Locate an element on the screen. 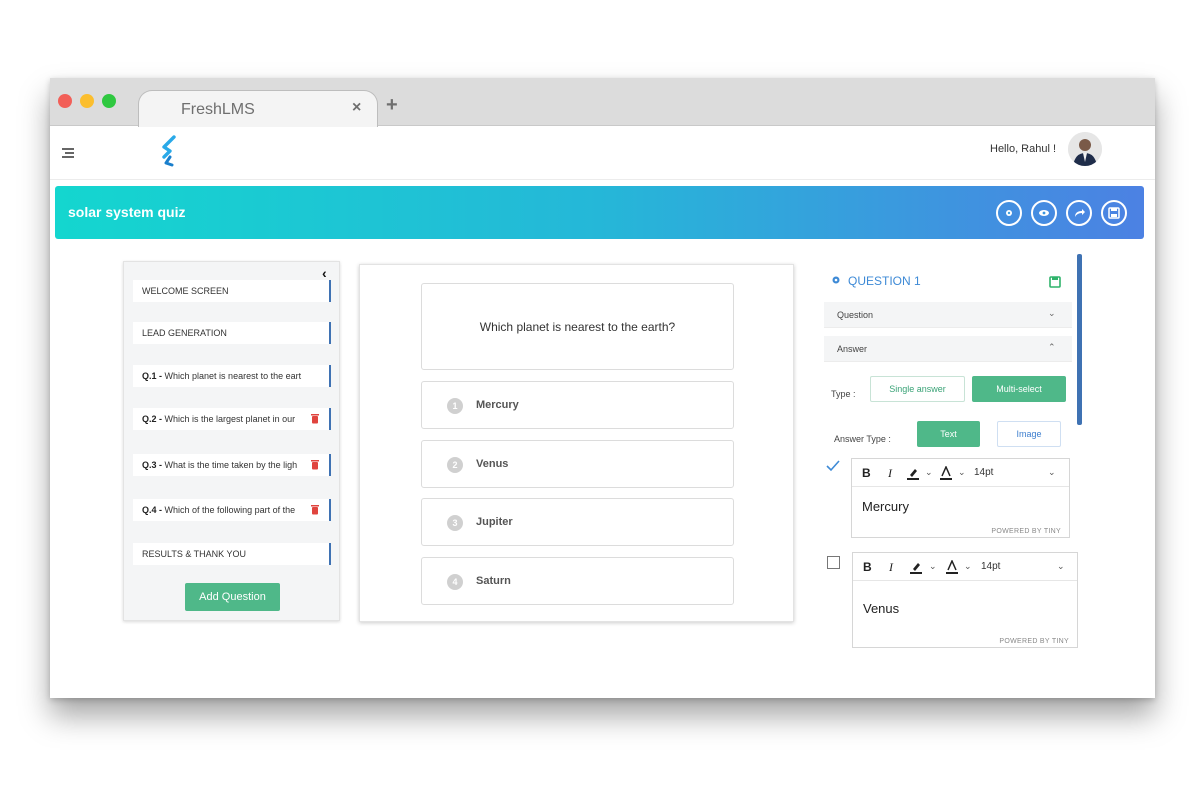  sidebar-item-welcome: WELCOME SCREEN is located at coordinates (232, 291).